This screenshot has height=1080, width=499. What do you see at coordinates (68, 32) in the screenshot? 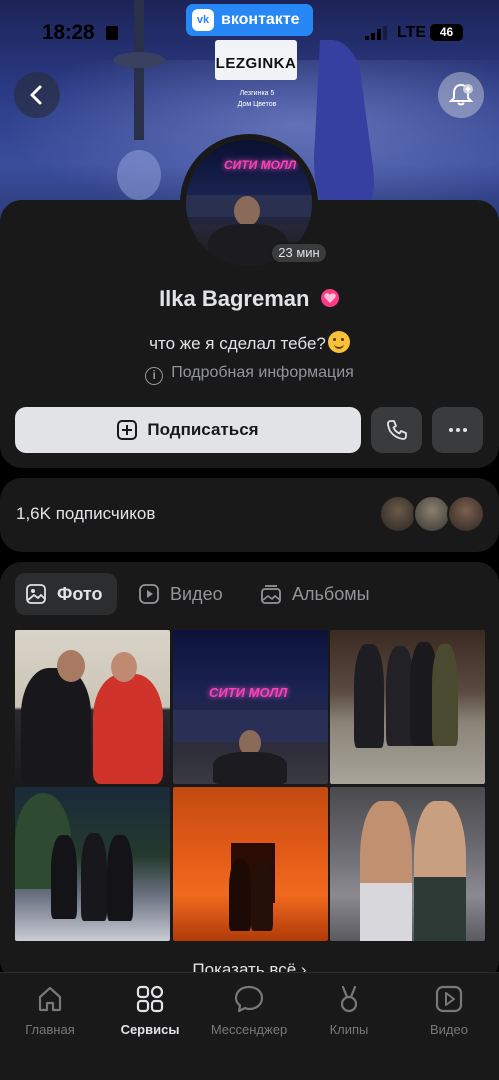
I see `status-time: 18:28` at bounding box center [68, 32].